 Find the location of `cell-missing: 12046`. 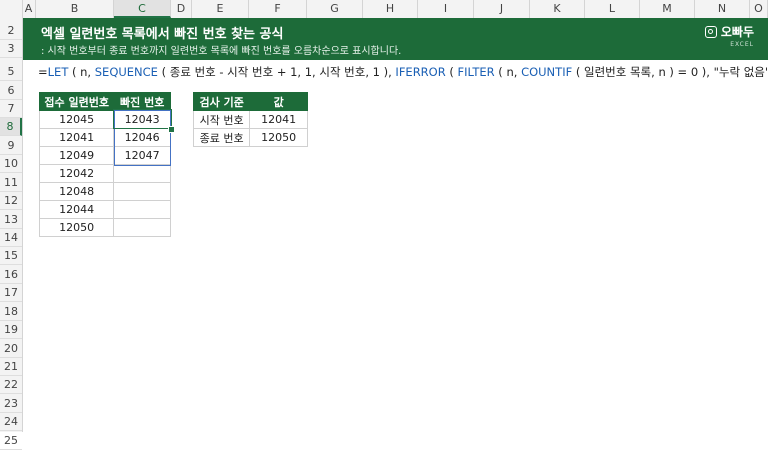

cell-missing: 12046 is located at coordinates (142, 137).